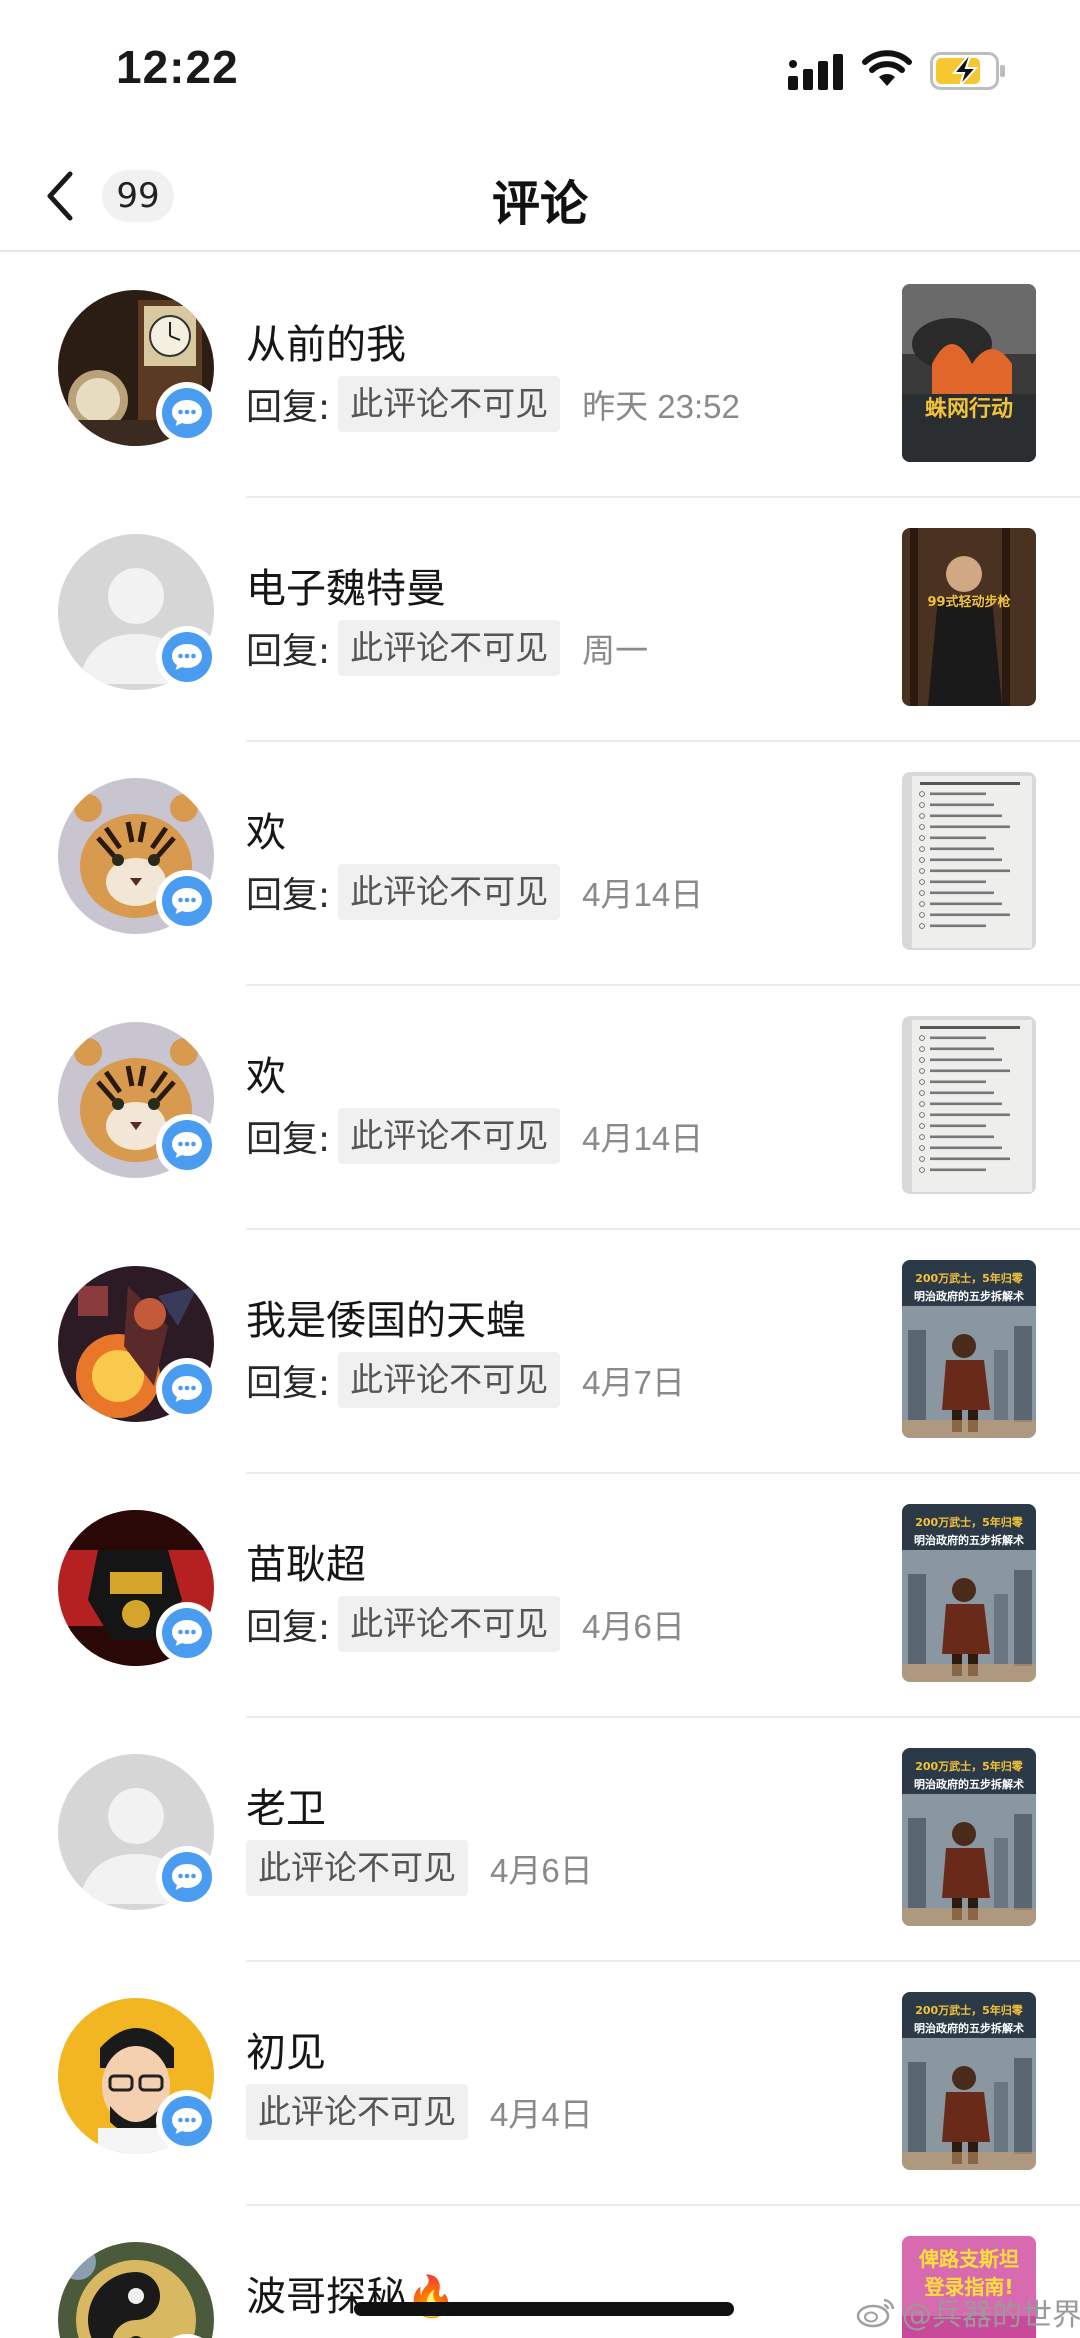 Image resolution: width=1080 pixels, height=2338 pixels. I want to click on comment-time: 4月7日, so click(633, 1382).